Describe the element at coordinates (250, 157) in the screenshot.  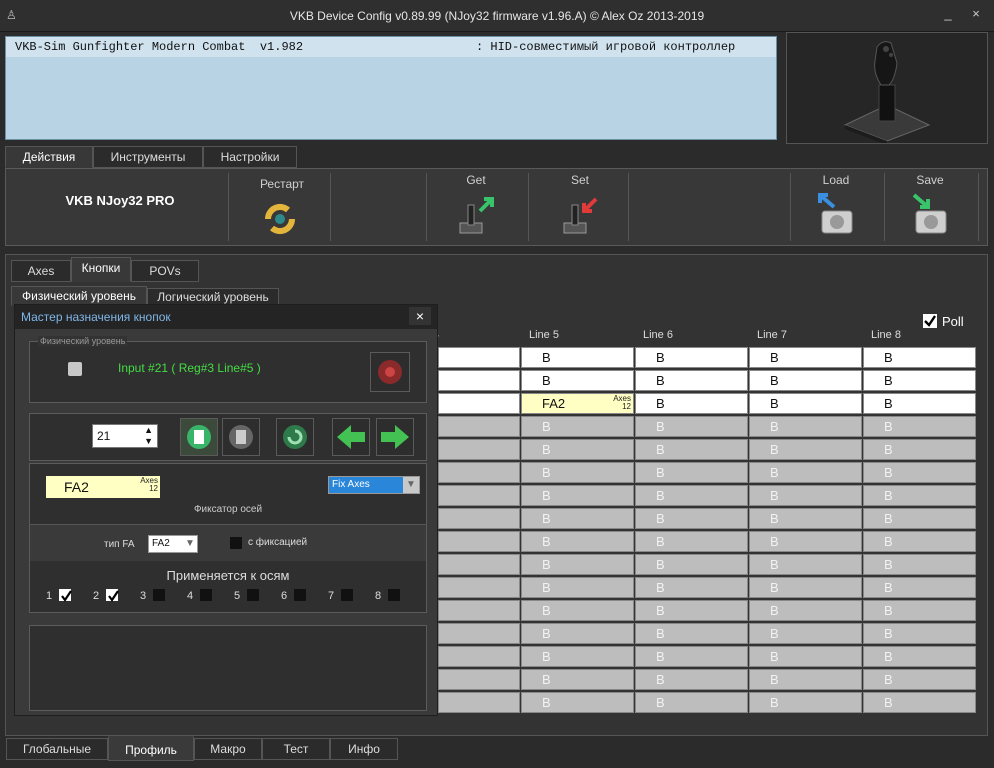
I see `tab-settings: Настройки` at that location.